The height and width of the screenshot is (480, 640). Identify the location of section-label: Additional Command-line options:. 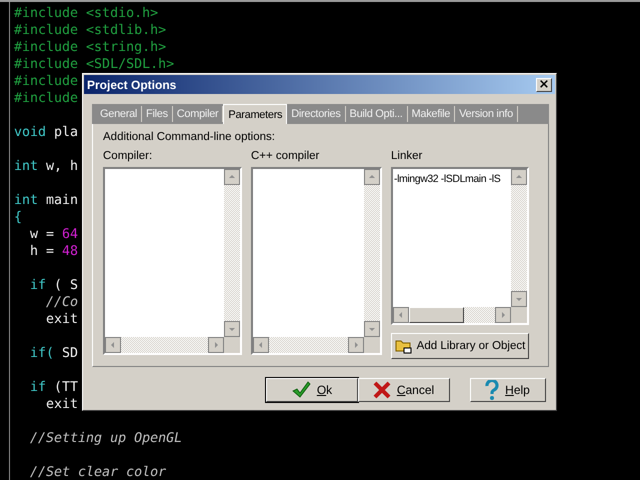
(189, 138).